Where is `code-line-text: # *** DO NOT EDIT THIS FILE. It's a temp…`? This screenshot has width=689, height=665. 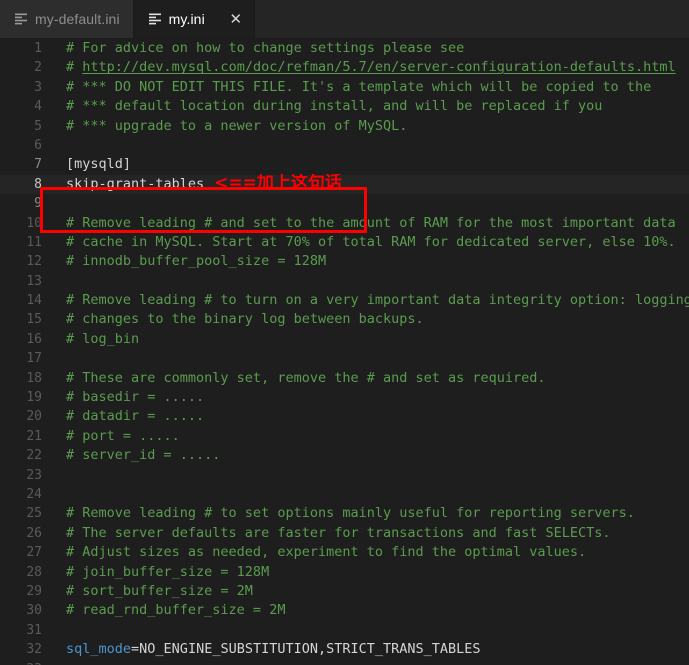
code-line-text: # *** DO NOT EDIT THIS FILE. It's a temp… is located at coordinates (365, 87).